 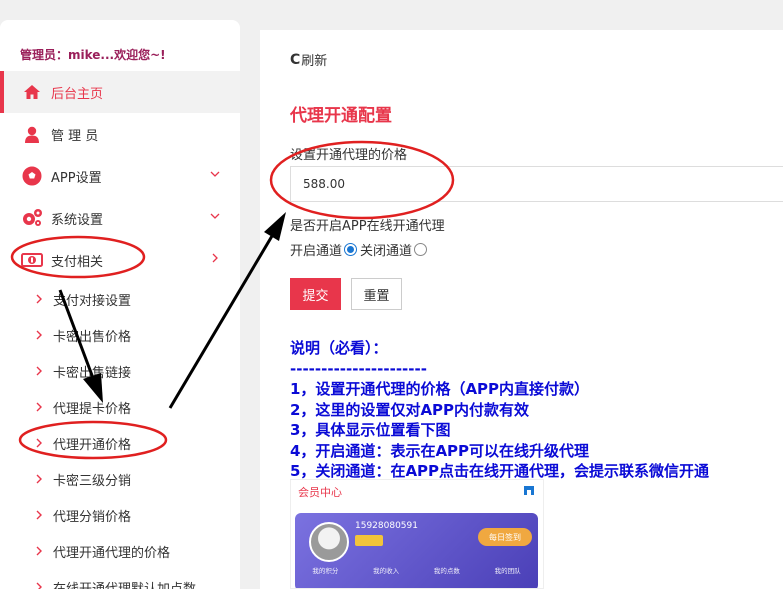 What do you see at coordinates (339, 348) in the screenshot?
I see `notes-heading: 说明（必看）：` at bounding box center [339, 348].